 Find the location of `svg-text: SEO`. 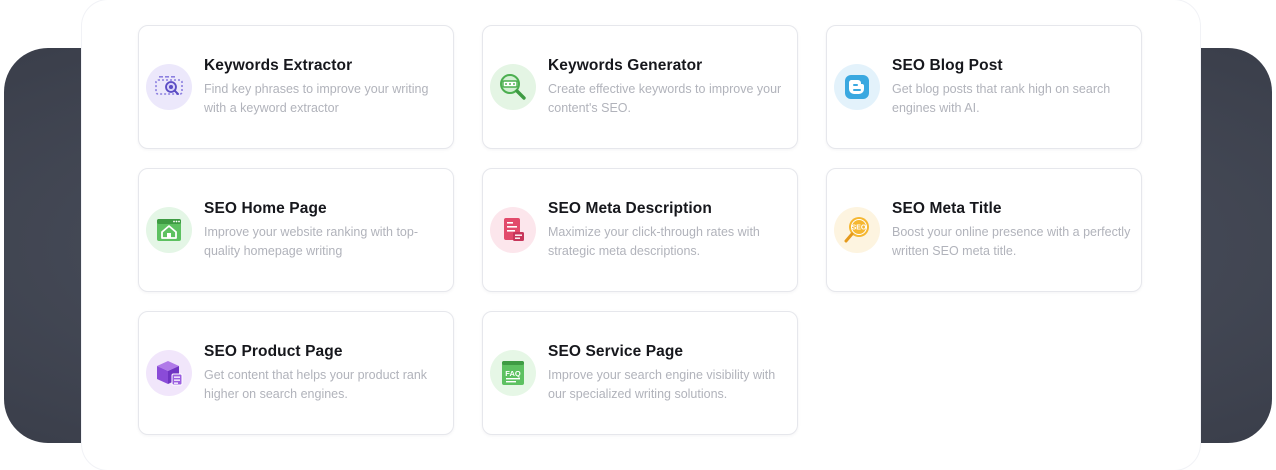

svg-text: SEO is located at coordinates (859, 228).